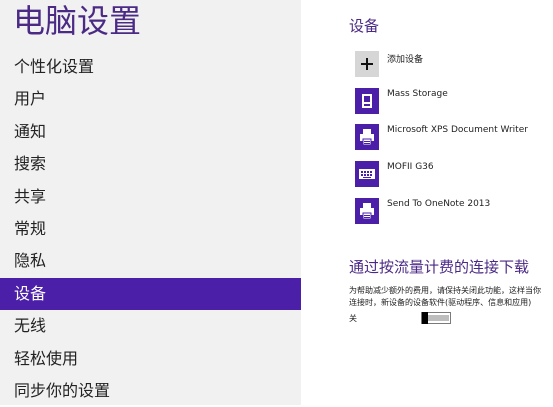  Describe the element at coordinates (353, 318) in the screenshot. I see `metered-toggle-state-label: 关` at that location.